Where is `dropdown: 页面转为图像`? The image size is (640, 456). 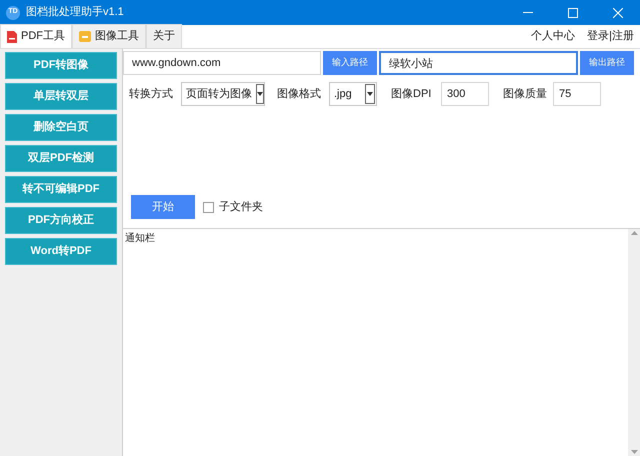
dropdown: 页面转为图像 is located at coordinates (223, 94).